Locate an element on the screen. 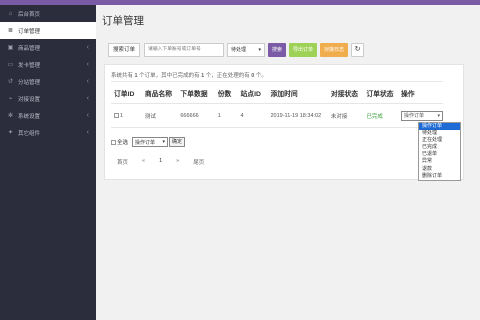 This screenshot has height=320, width=480. refresh-button: ↻ is located at coordinates (358, 49).